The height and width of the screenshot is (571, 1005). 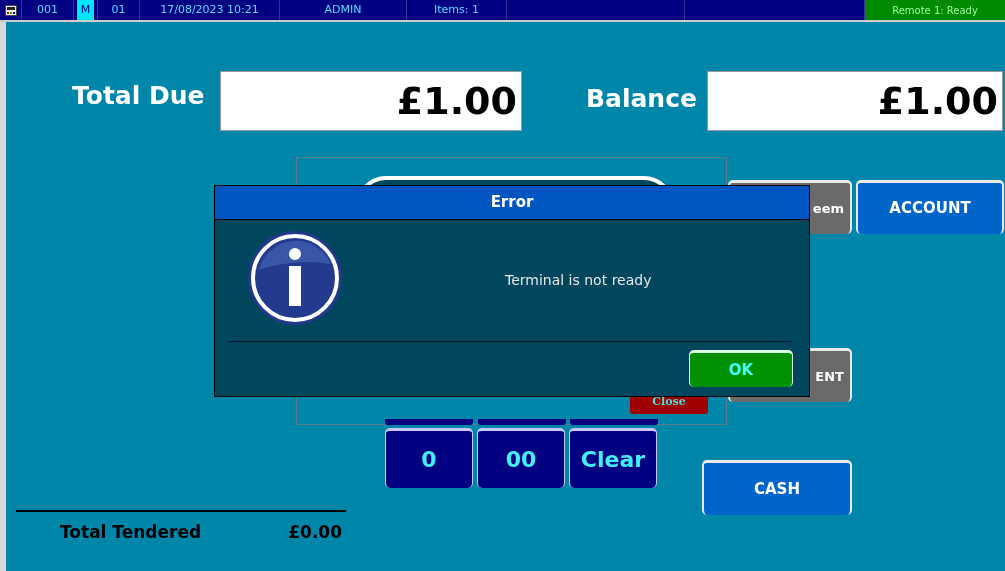 What do you see at coordinates (777, 487) in the screenshot?
I see `tender-button: CASH` at bounding box center [777, 487].